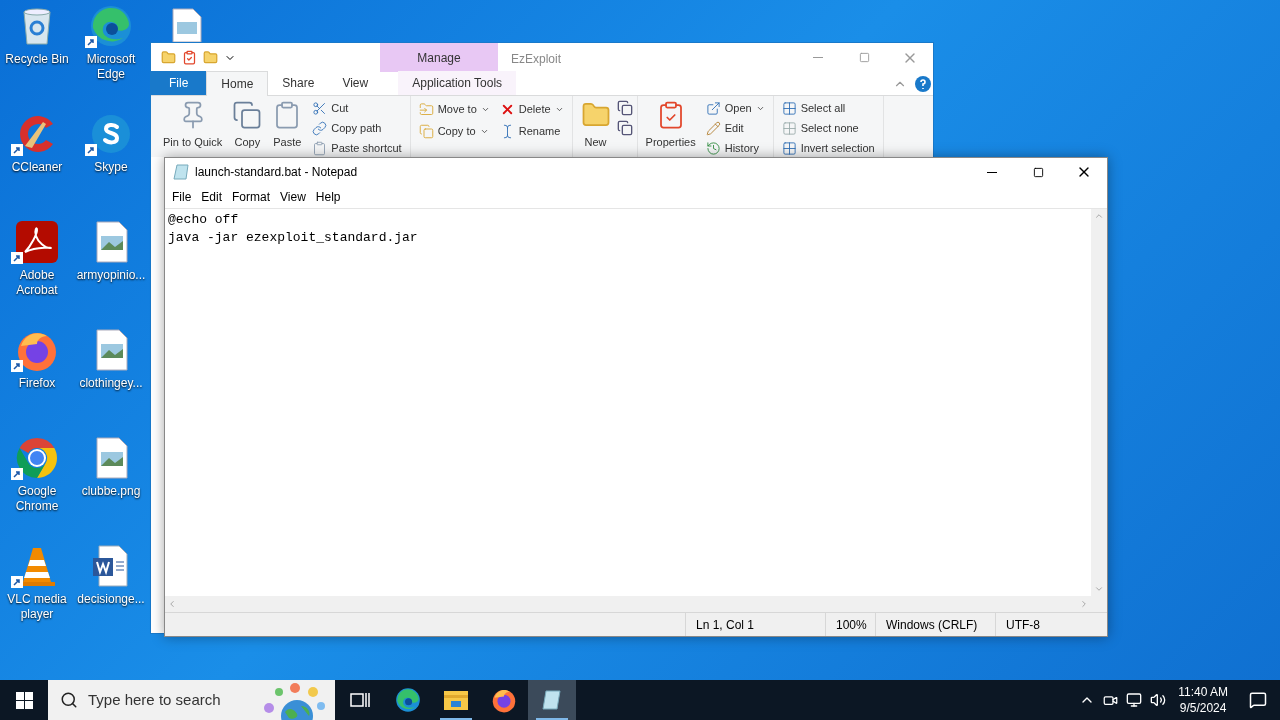 The width and height of the screenshot is (1280, 720). I want to click on scroll-up-icon, so click(1099, 216).